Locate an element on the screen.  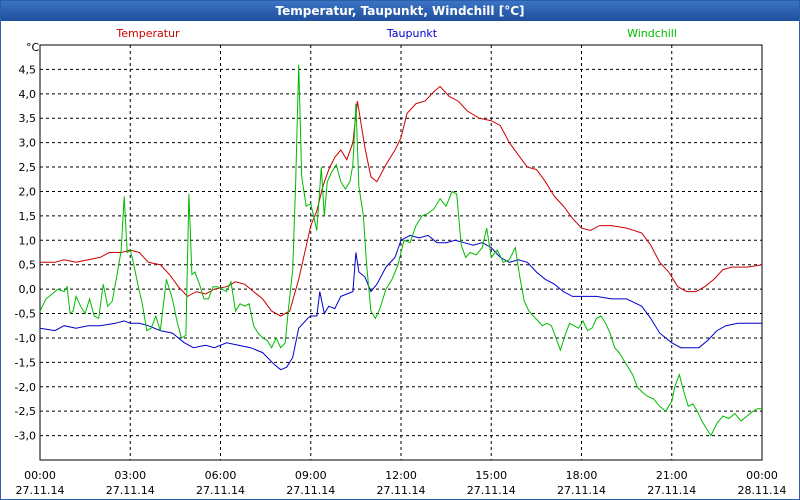
y-tick-label: 1,0 is located at coordinates (28, 240).